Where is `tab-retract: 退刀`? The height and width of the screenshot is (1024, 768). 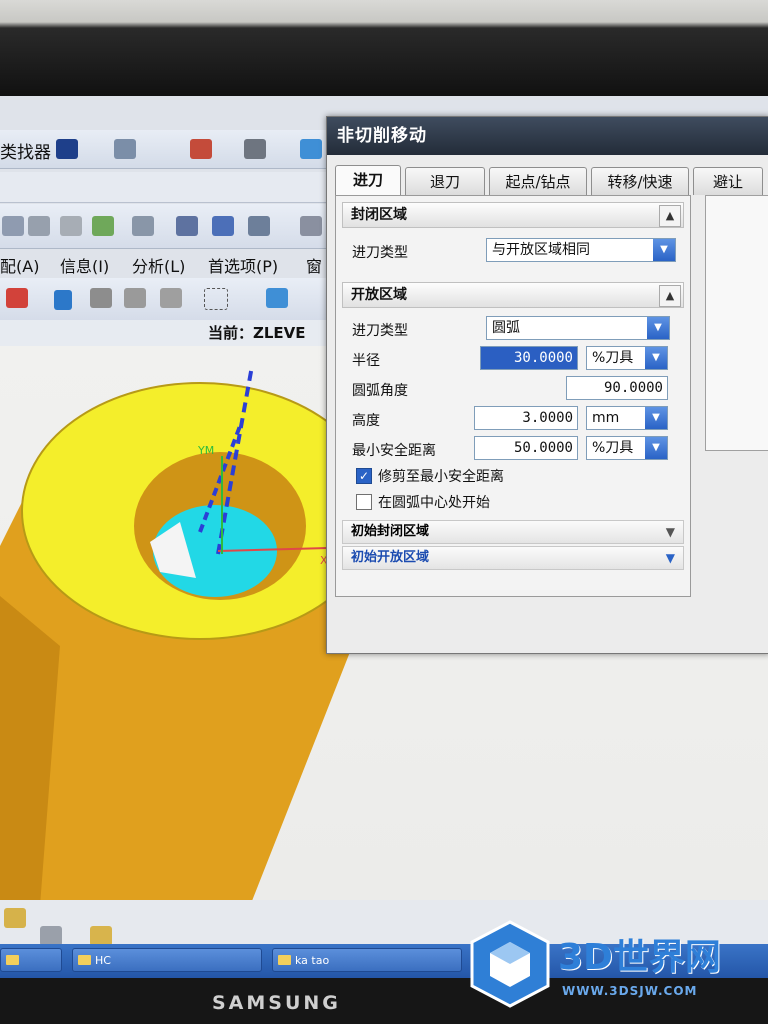 tab-retract: 退刀 is located at coordinates (445, 181).